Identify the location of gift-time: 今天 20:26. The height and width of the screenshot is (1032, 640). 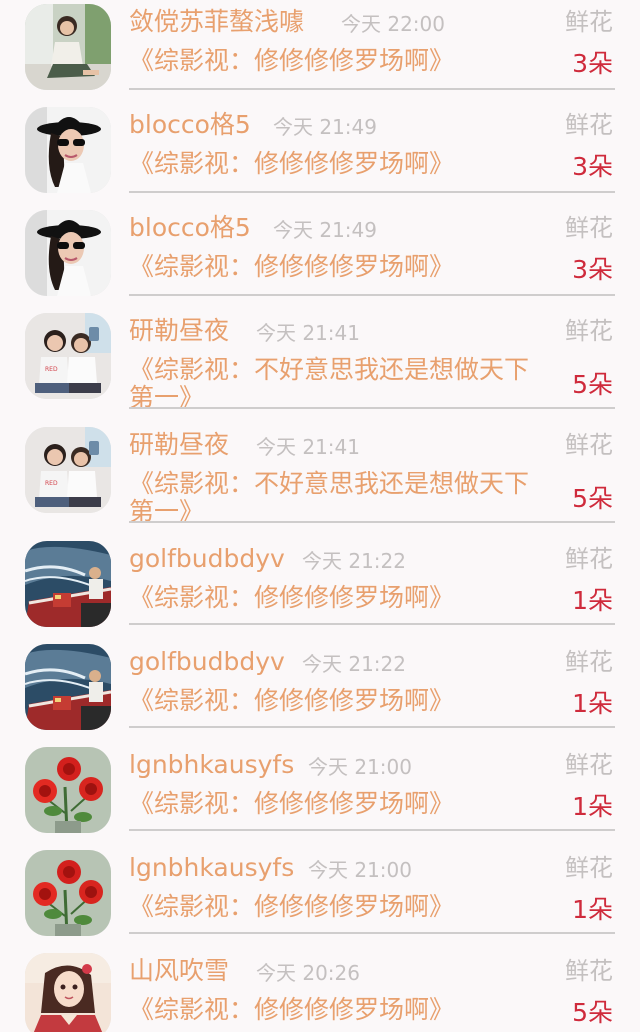
(308, 973).